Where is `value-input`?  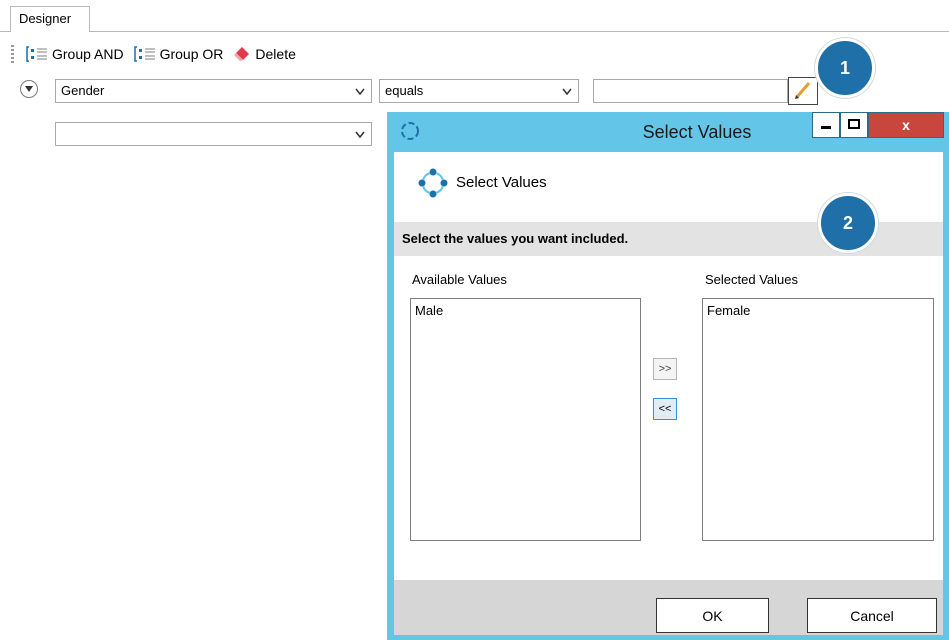
value-input is located at coordinates (690, 91).